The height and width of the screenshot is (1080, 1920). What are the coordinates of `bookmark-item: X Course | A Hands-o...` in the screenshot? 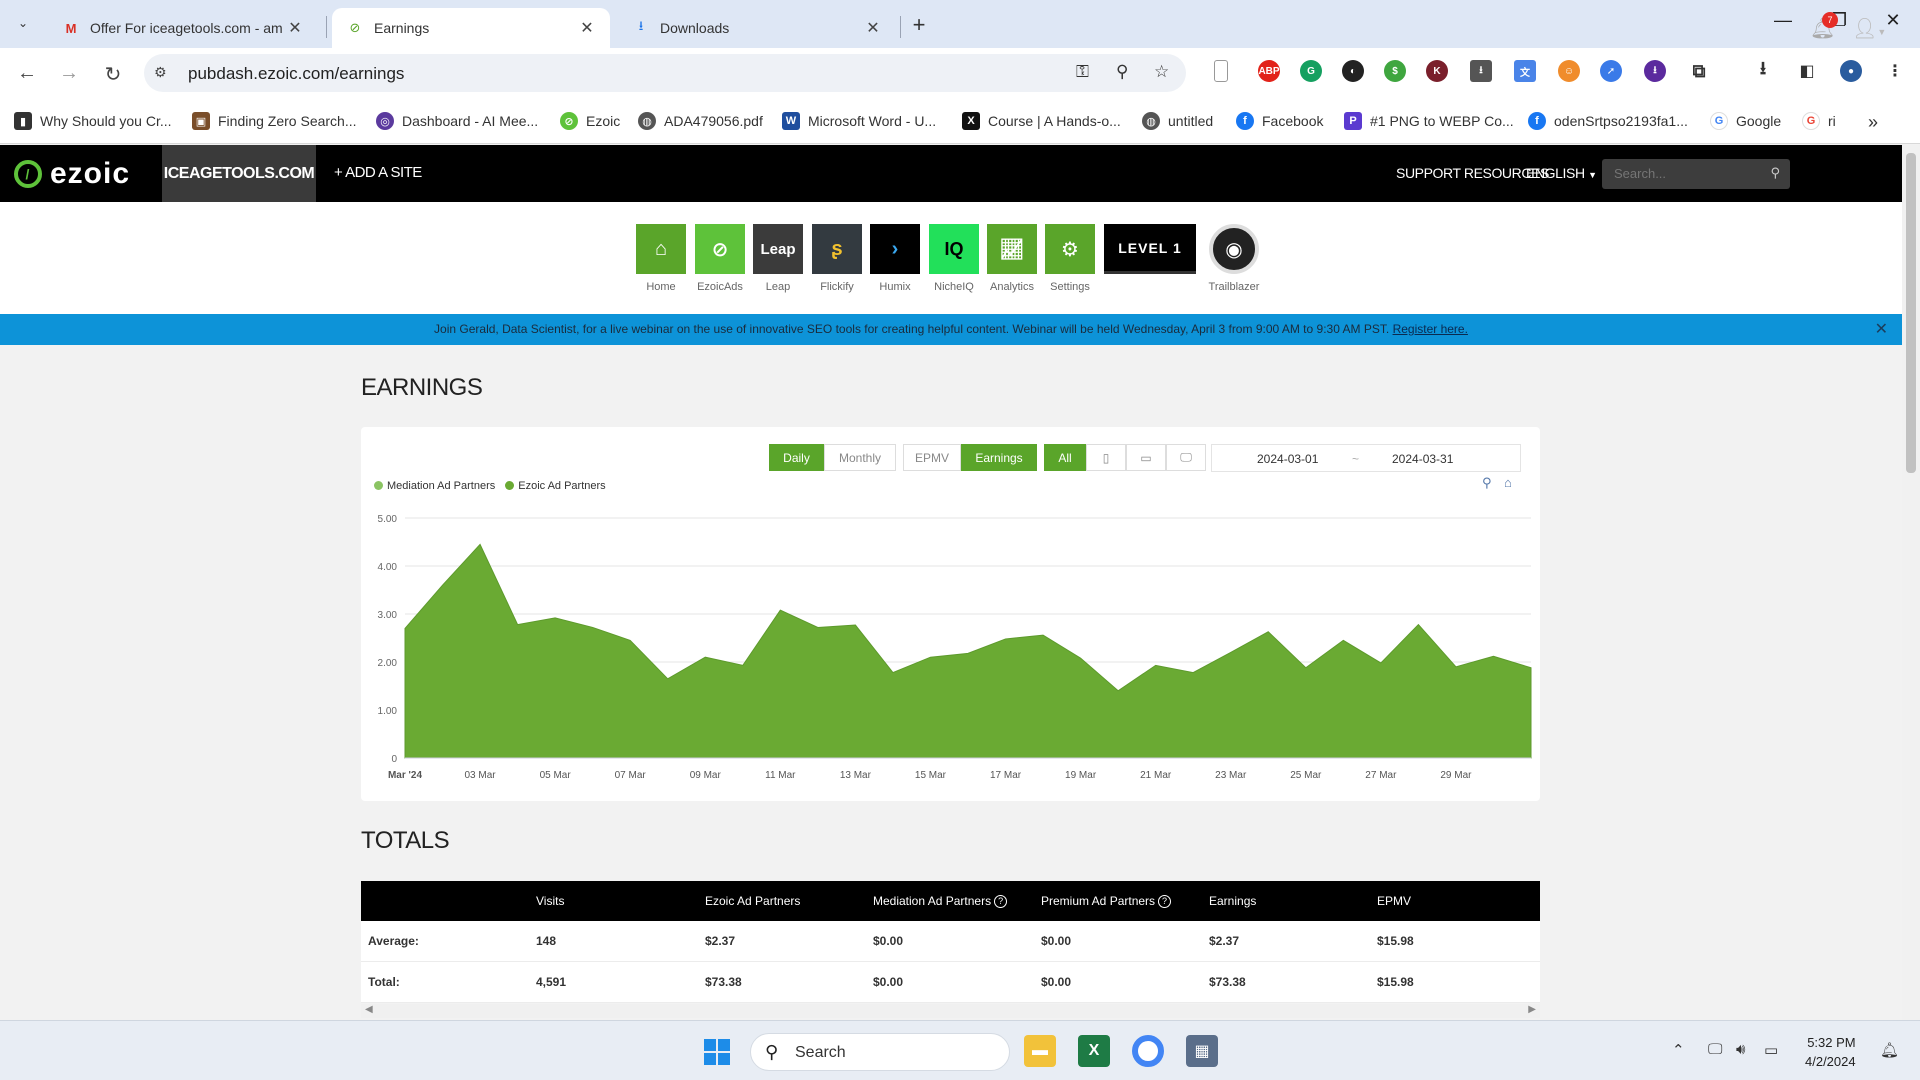 It's located at (1041, 121).